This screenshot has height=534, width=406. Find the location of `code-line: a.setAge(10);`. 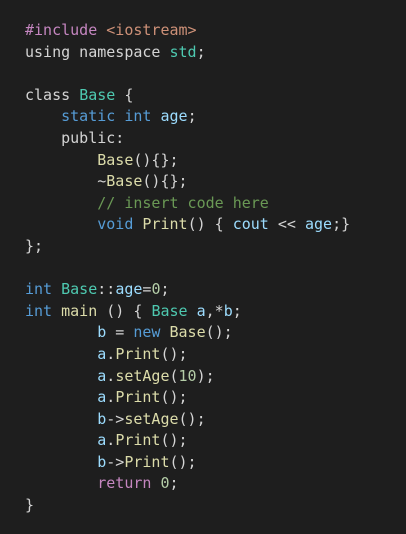

code-line: a.setAge(10); is located at coordinates (215, 377).